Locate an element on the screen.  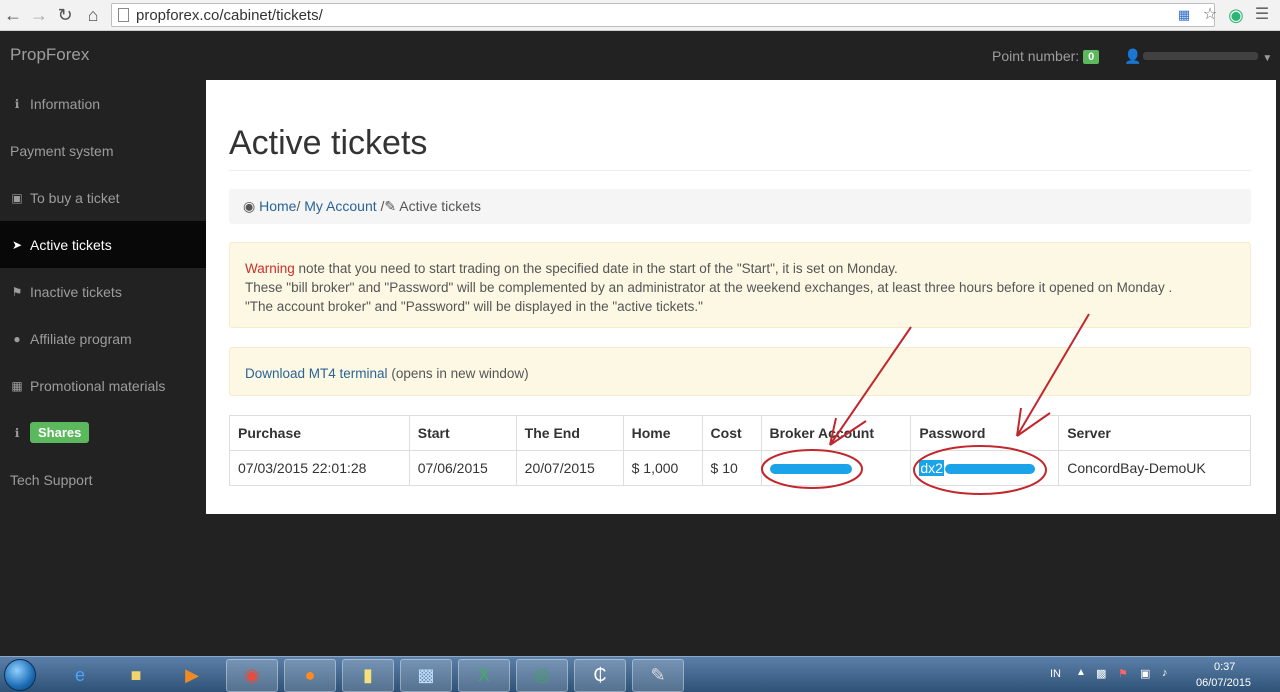
column-header: Purchase is located at coordinates (319, 433).